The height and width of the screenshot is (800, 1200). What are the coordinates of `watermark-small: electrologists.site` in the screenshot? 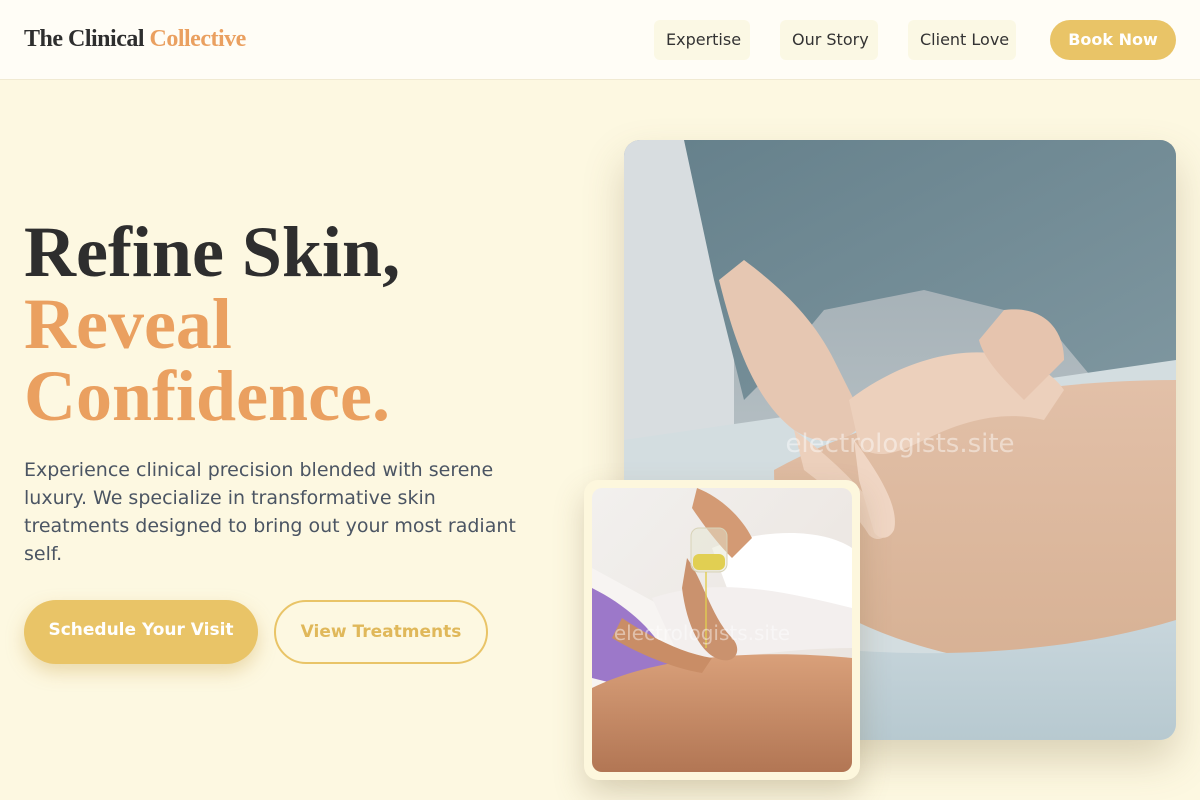 It's located at (702, 633).